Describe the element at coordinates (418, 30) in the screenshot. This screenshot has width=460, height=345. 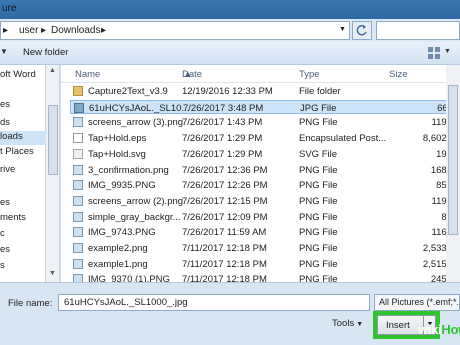
I see `search-input` at that location.